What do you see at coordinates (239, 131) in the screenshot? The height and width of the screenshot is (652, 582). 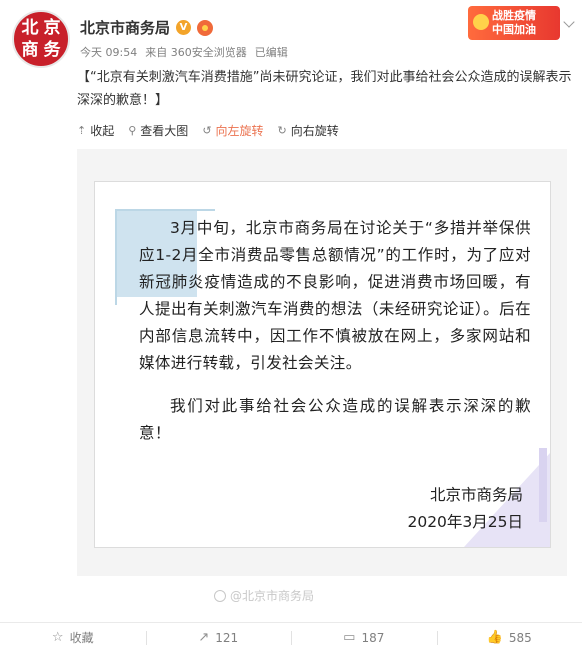 I see `rotate-left-label: 向左旋转` at bounding box center [239, 131].